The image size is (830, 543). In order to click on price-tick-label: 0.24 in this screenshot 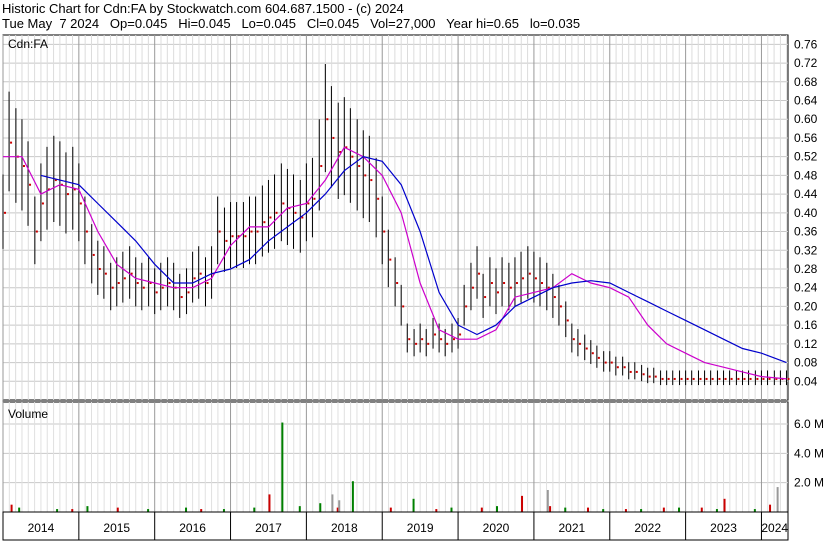, I will do `click(806, 288)`.